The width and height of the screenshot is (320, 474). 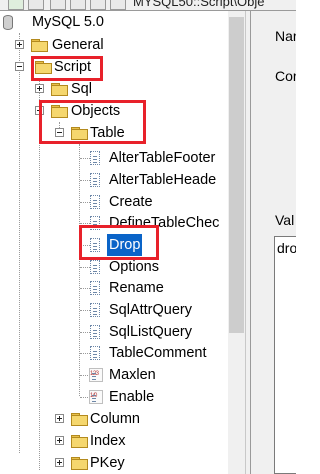 I want to click on tree-node-column: Column, so click(x=114, y=419).